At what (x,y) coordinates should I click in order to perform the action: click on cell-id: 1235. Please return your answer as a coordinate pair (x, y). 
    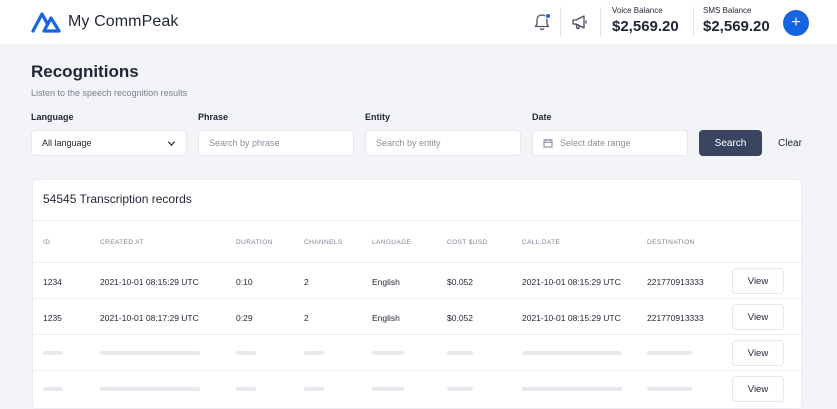
    Looking at the image, I should click on (52, 318).